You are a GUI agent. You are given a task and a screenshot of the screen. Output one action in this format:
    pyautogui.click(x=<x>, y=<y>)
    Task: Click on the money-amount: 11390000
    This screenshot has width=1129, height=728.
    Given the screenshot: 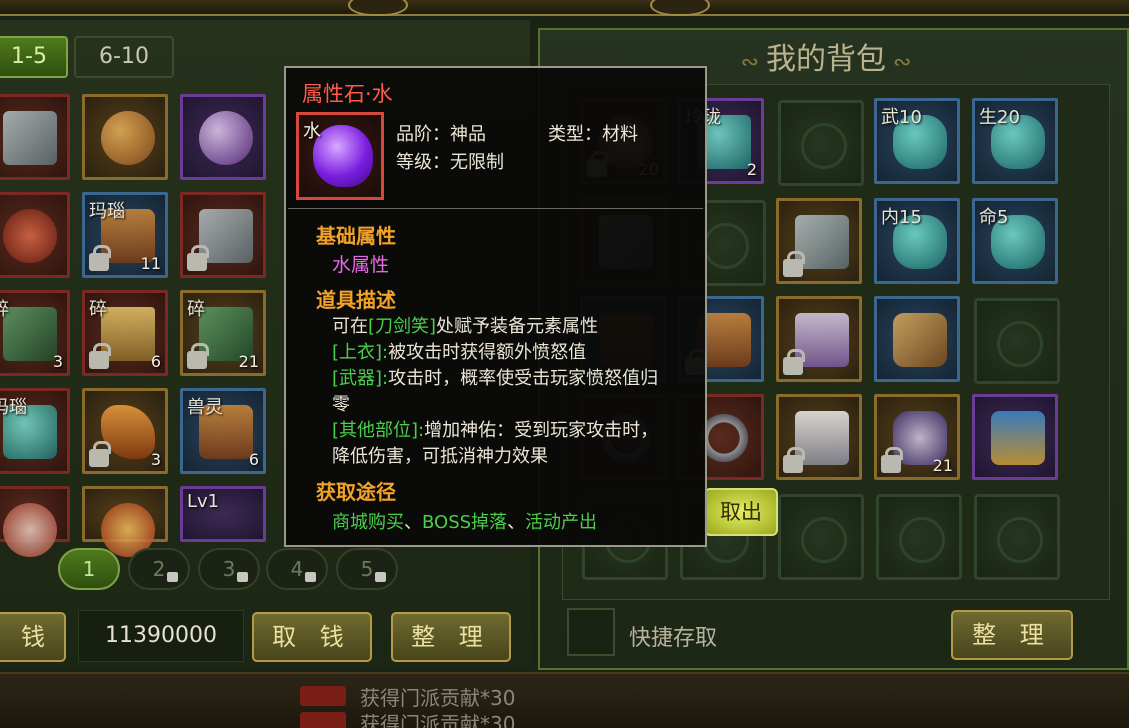 What is the action you would take?
    pyautogui.click(x=161, y=636)
    